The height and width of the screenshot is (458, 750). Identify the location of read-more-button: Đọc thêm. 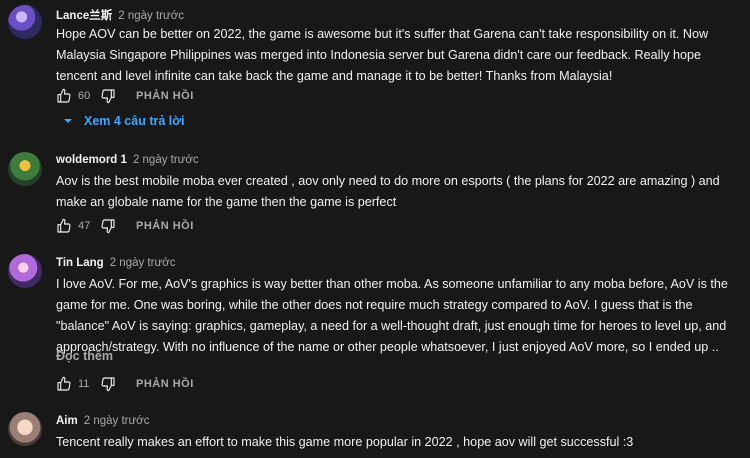
(84, 356).